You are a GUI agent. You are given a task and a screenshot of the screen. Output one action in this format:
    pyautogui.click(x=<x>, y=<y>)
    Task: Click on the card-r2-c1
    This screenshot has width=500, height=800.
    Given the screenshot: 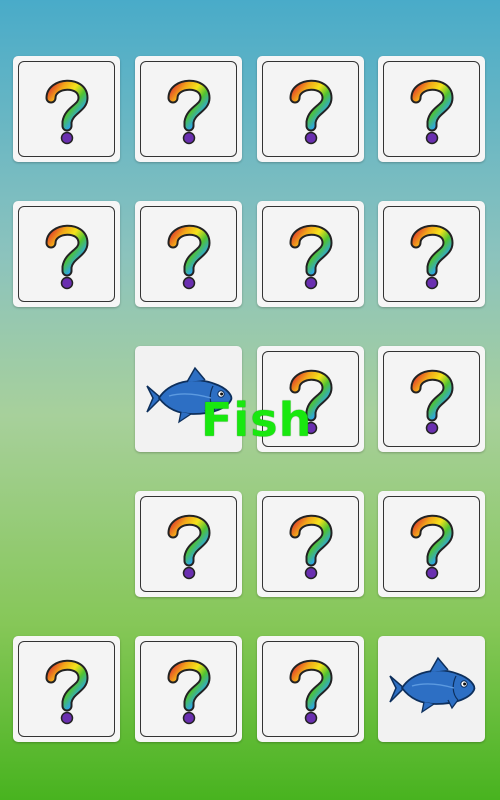 What is the action you would take?
    pyautogui.click(x=66, y=254)
    